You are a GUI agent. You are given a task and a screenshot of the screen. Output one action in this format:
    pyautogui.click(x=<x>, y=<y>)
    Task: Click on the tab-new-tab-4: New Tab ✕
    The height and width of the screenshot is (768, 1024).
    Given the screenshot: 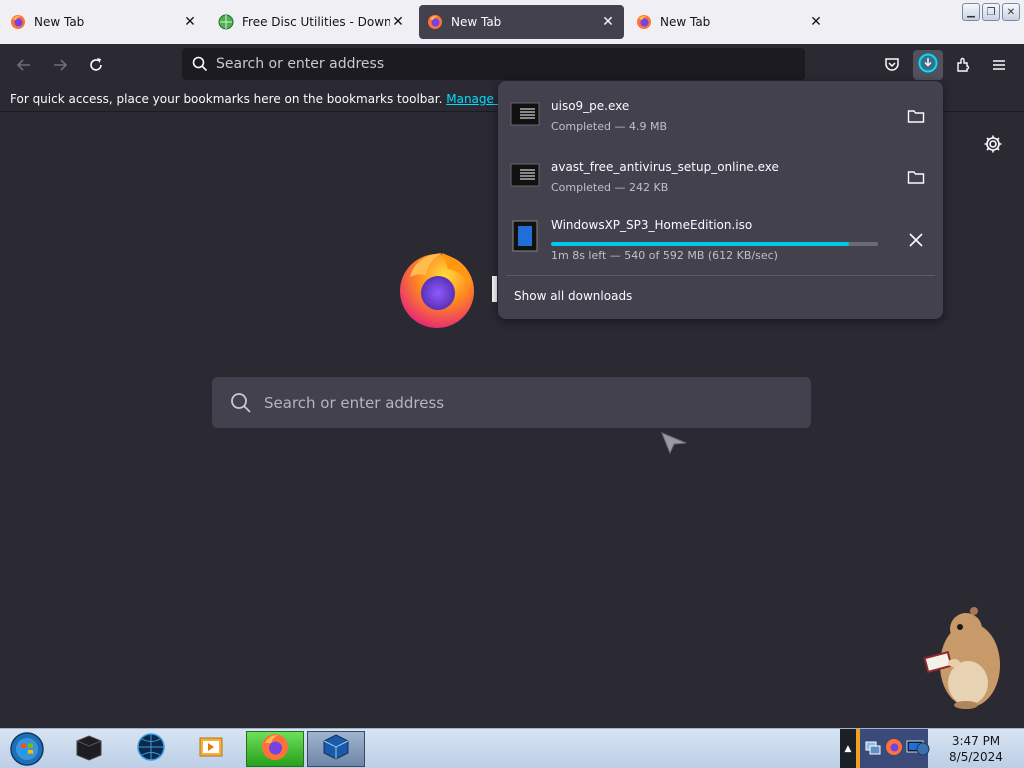 What is the action you would take?
    pyautogui.click(x=730, y=22)
    